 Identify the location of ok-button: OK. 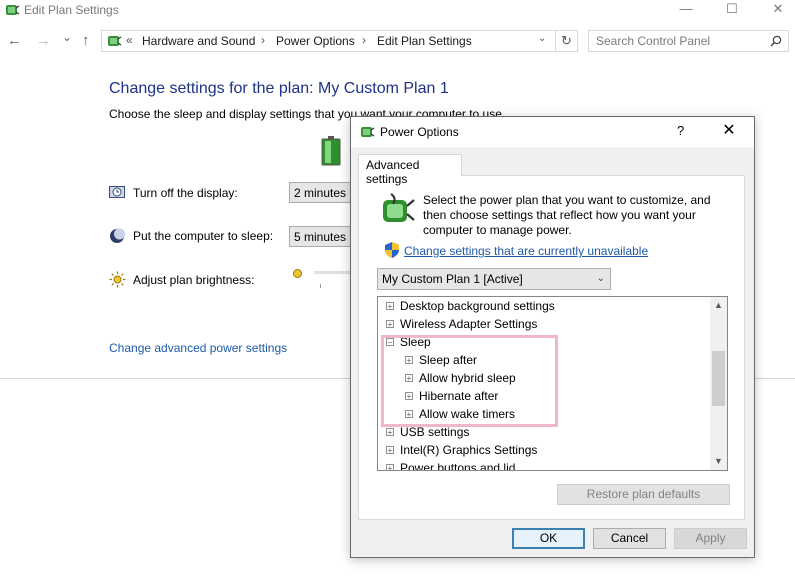
(548, 538).